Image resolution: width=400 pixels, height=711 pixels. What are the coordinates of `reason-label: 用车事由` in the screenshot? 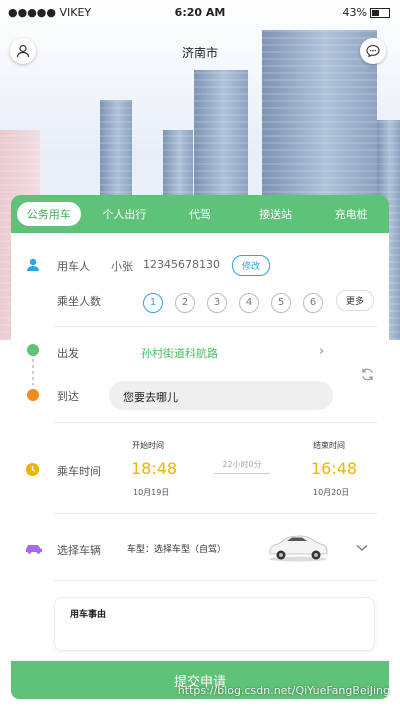 It's located at (88, 615).